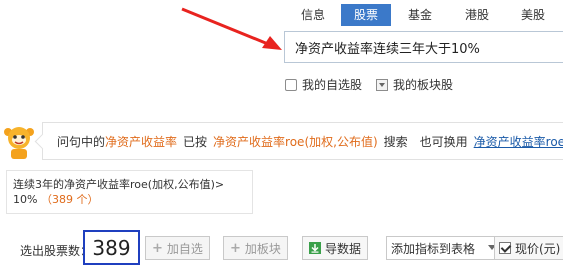  Describe the element at coordinates (505, 248) in the screenshot. I see `checkbox-checked-icon` at that location.